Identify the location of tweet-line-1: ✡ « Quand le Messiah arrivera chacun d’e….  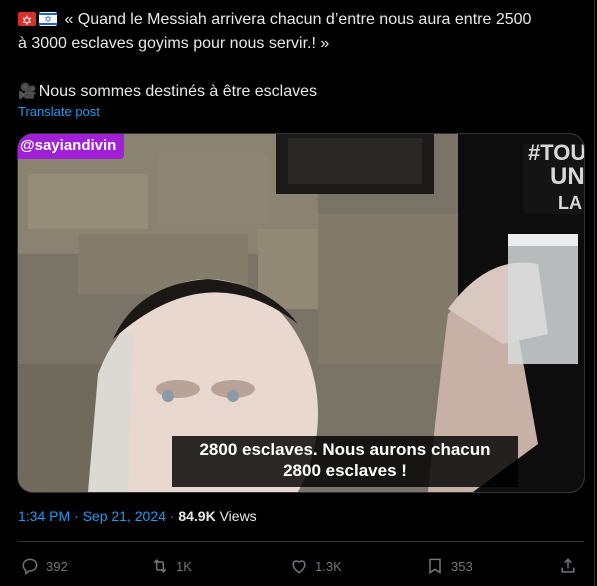
(303, 20).